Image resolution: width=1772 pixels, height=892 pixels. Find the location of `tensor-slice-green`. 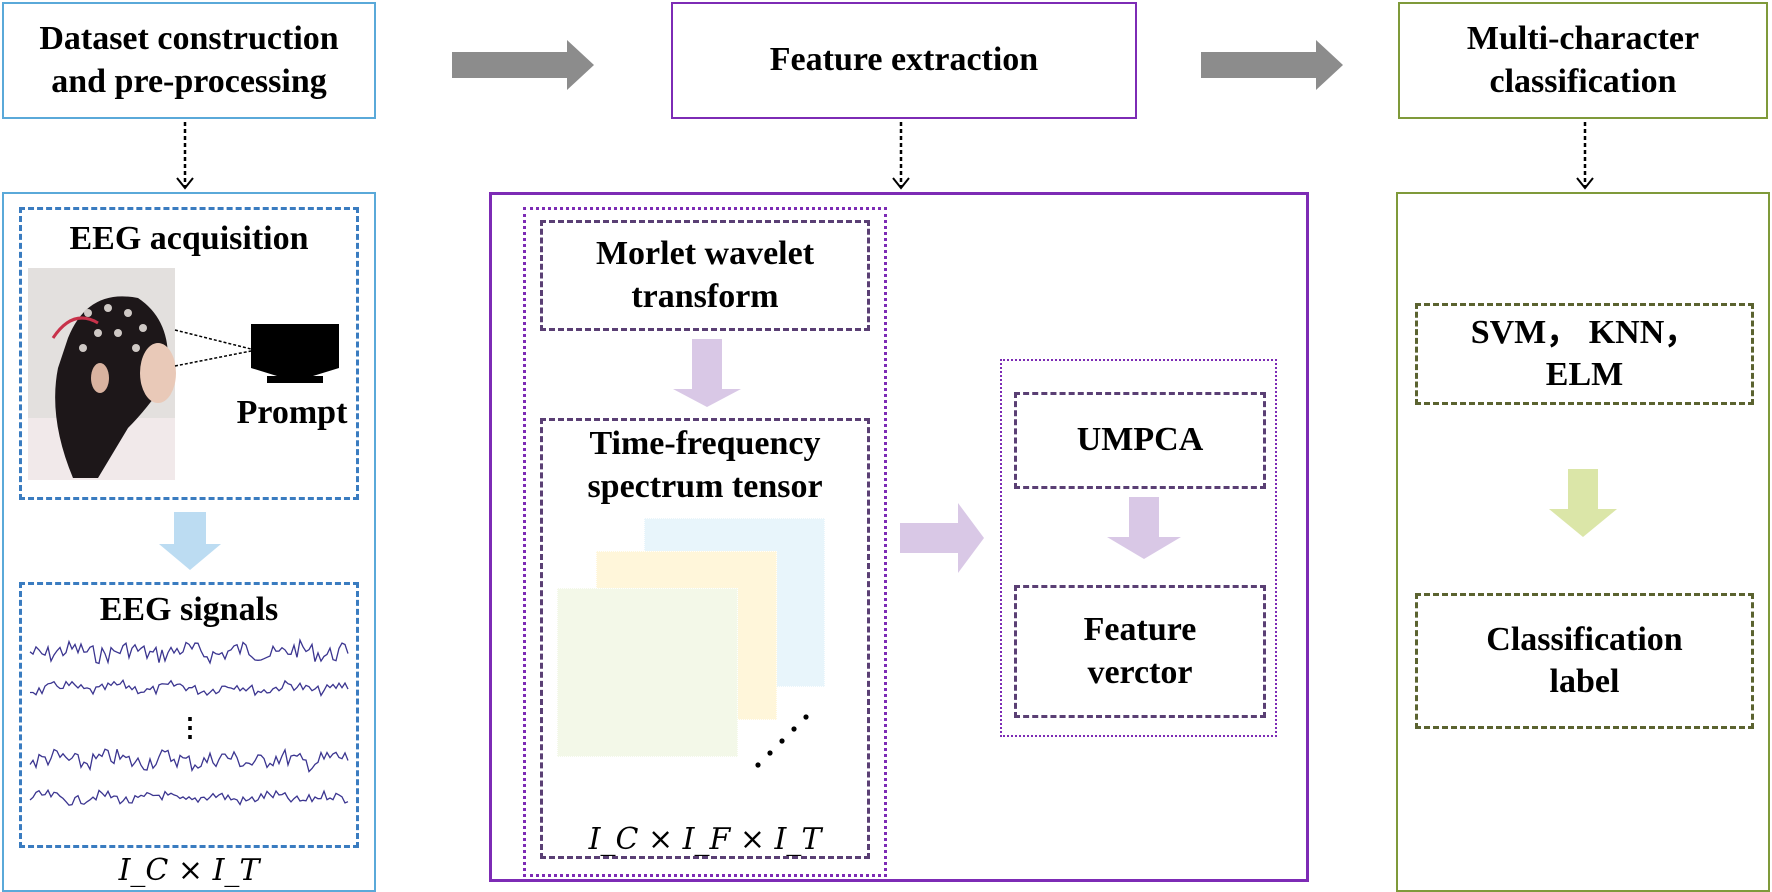

tensor-slice-green is located at coordinates (647, 672).